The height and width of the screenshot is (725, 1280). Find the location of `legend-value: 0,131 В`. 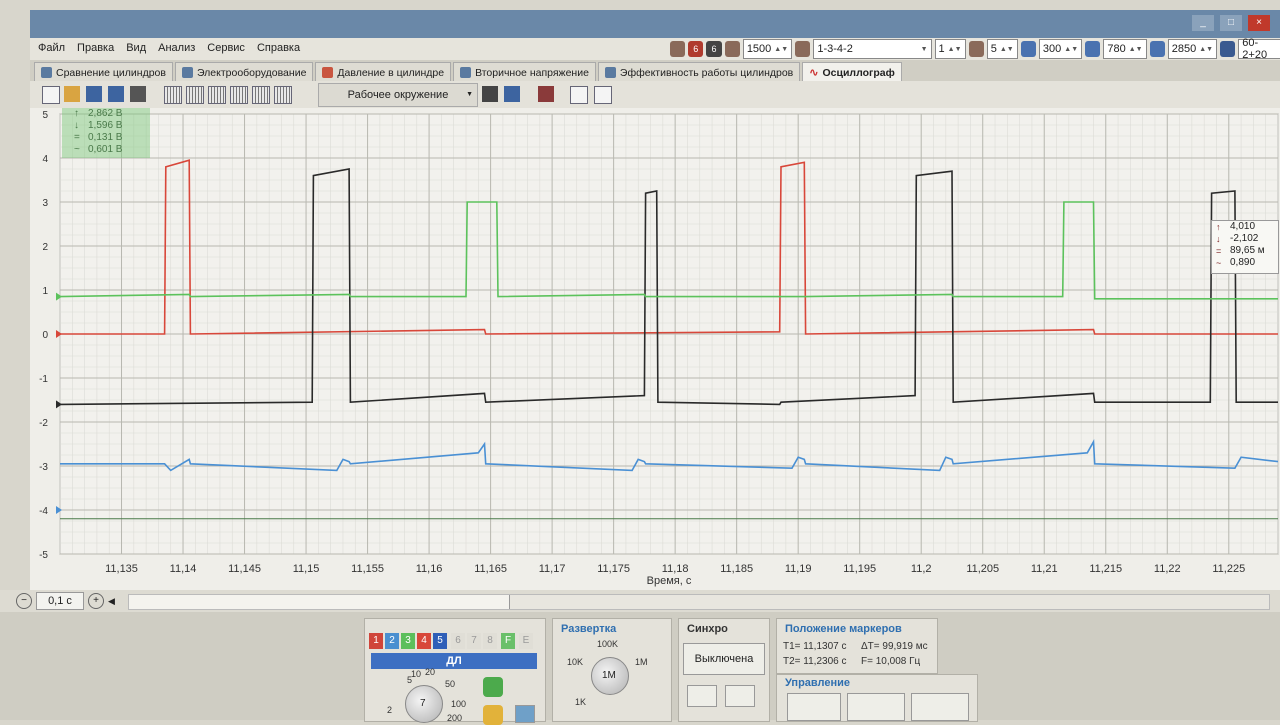

legend-value: 0,131 В is located at coordinates (105, 137).